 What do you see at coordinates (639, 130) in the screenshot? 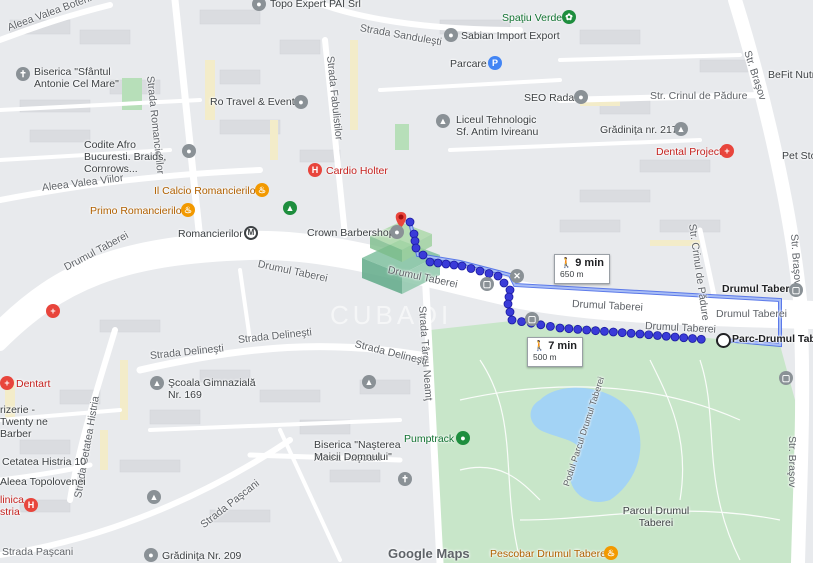
I see `poi-label: Grădiniţa nr. 217` at bounding box center [639, 130].